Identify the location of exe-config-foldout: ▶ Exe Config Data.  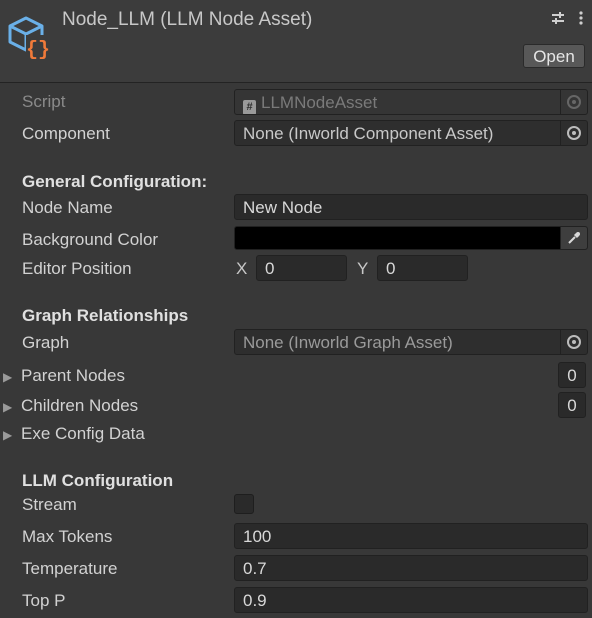
(74, 434).